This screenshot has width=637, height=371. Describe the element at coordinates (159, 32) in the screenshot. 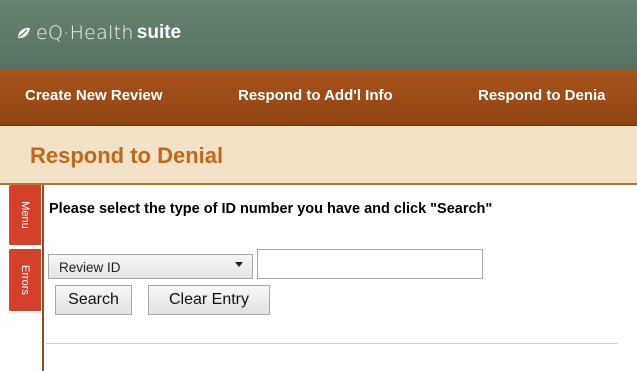

I see `logo-suite-text: suite` at that location.